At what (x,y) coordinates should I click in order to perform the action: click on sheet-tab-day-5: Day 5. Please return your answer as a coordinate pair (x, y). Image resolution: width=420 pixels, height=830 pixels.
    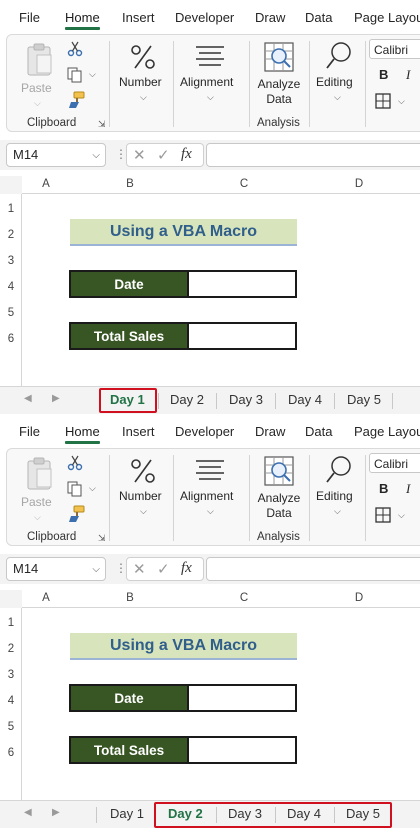
    Looking at the image, I should click on (364, 399).